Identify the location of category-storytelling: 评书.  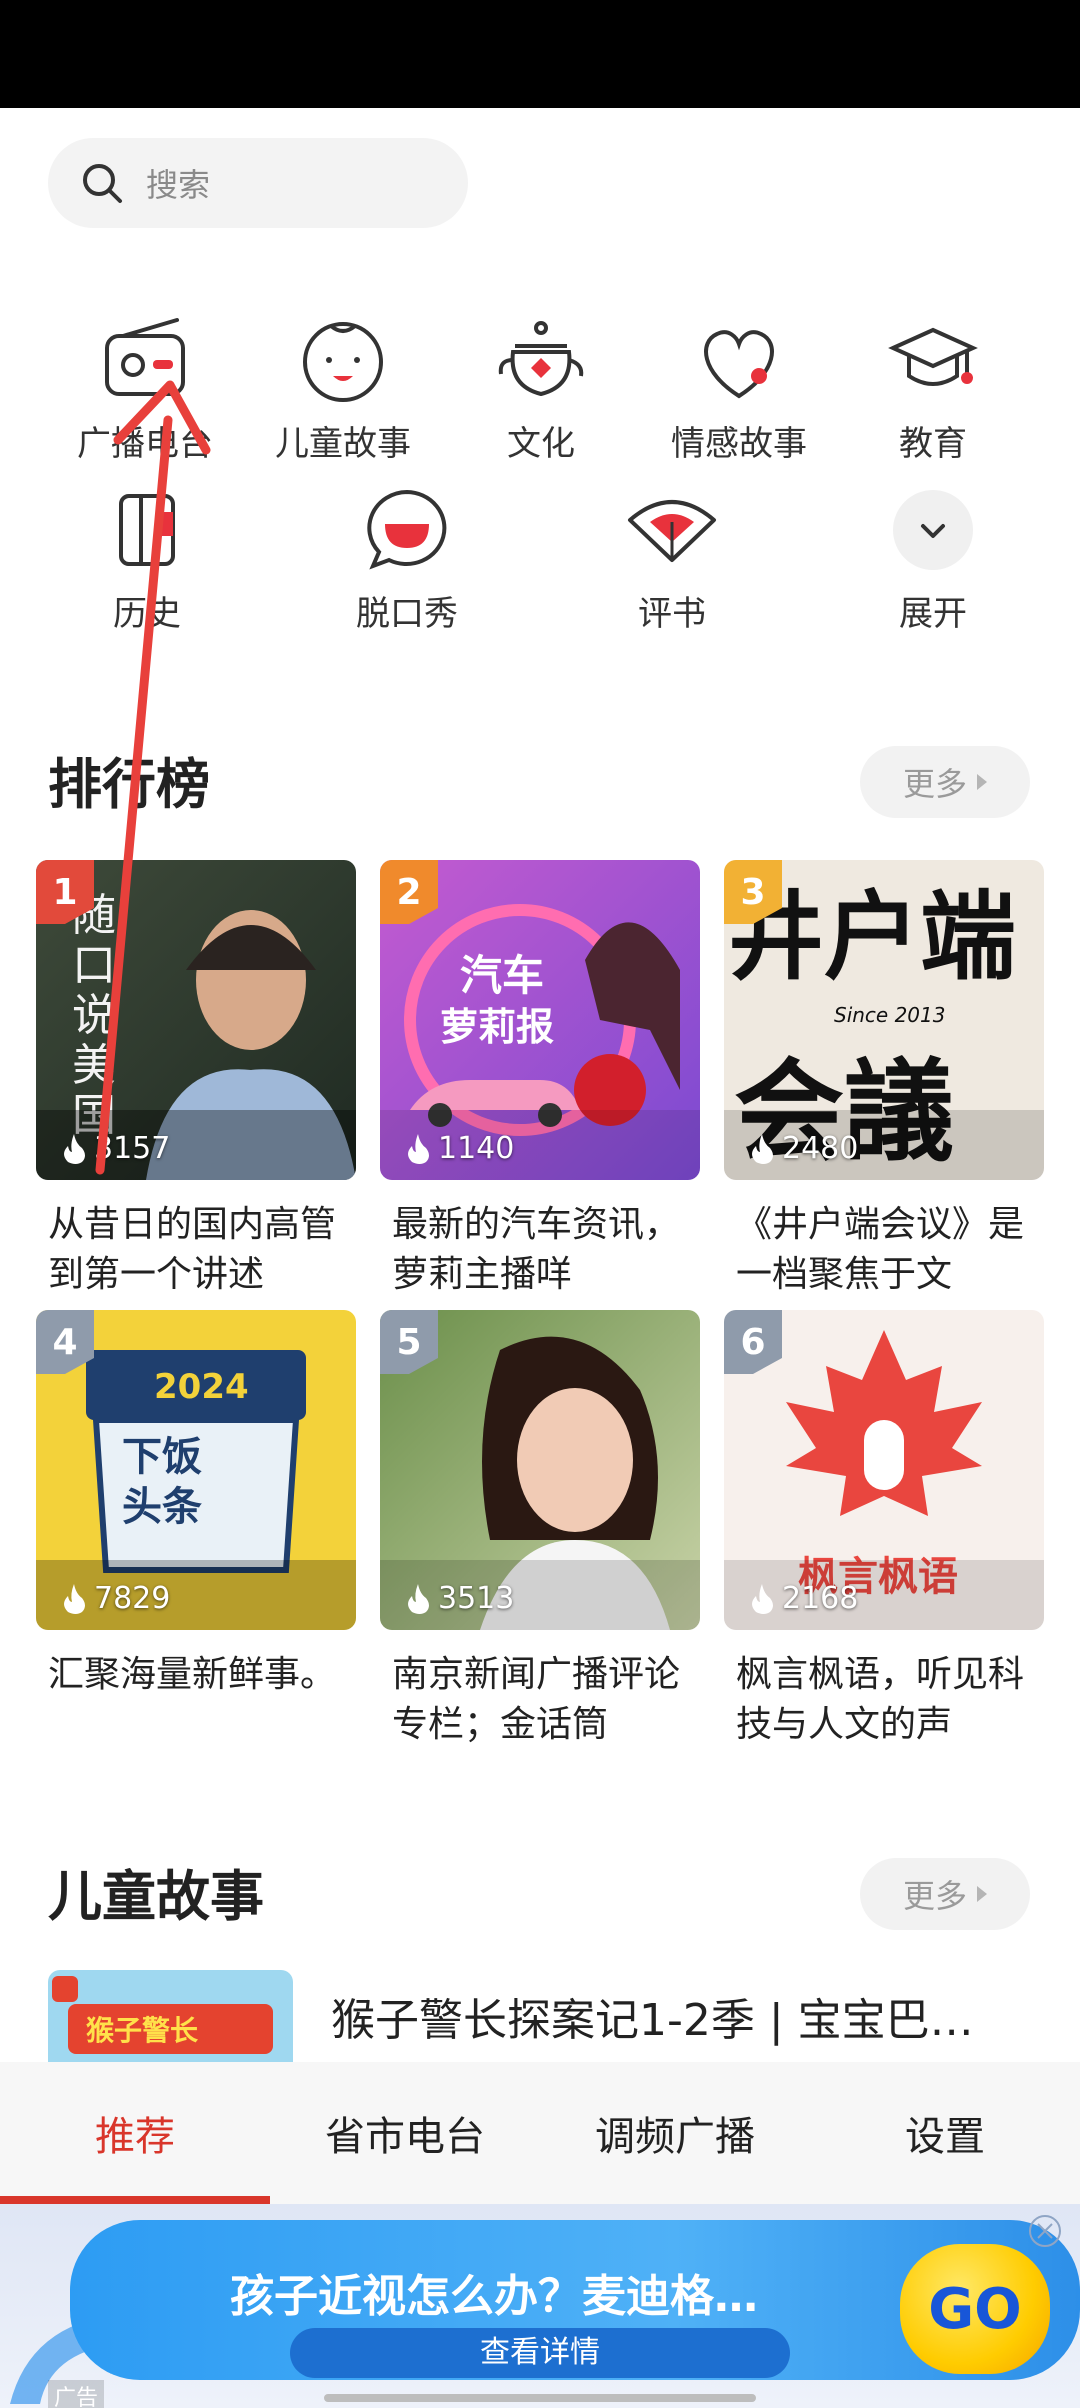
(672, 558).